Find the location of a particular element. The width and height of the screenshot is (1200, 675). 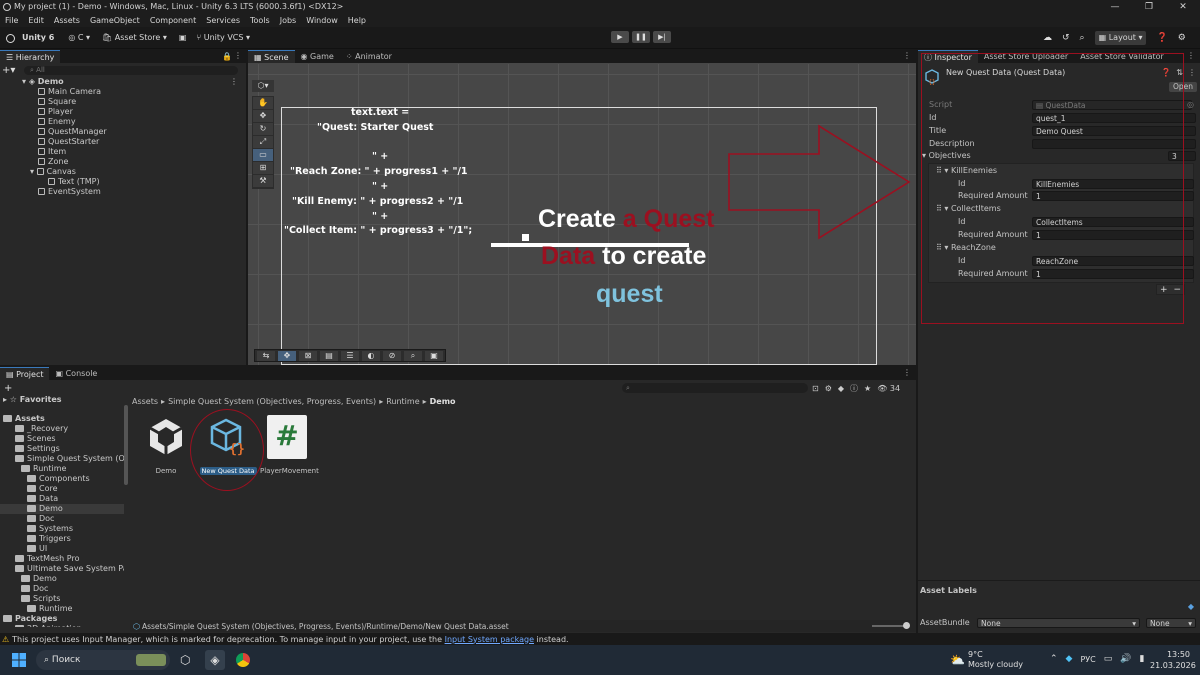

filter-type-icon: ⚙ is located at coordinates (828, 388).